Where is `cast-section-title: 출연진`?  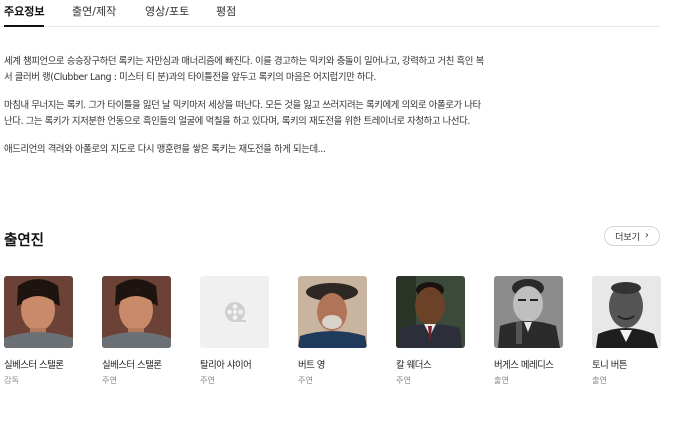 cast-section-title: 출연진 is located at coordinates (24, 241).